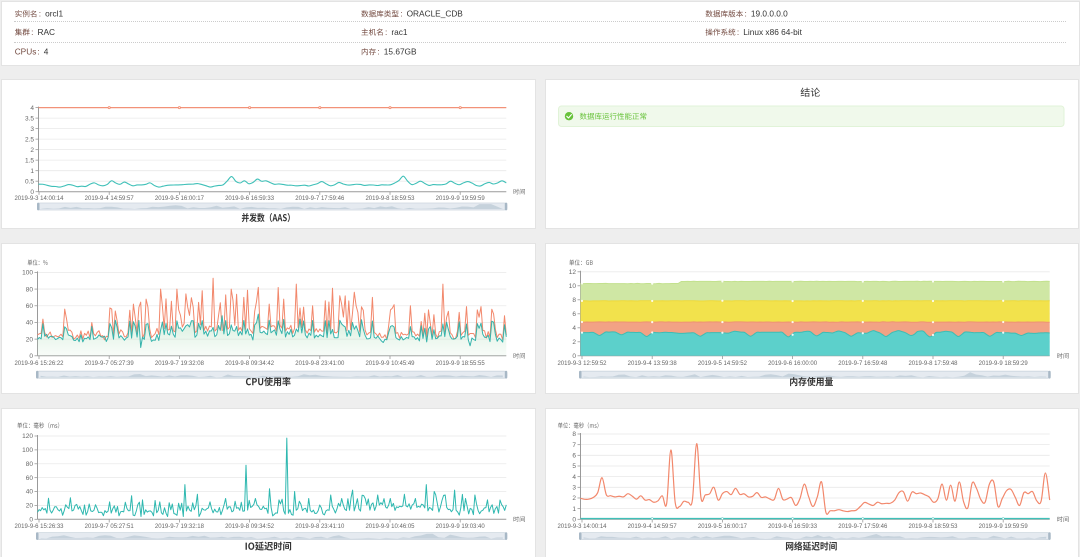  Describe the element at coordinates (110, 527) in the screenshot. I see `svg-text: 2019-9-7 05:27:51` at that location.